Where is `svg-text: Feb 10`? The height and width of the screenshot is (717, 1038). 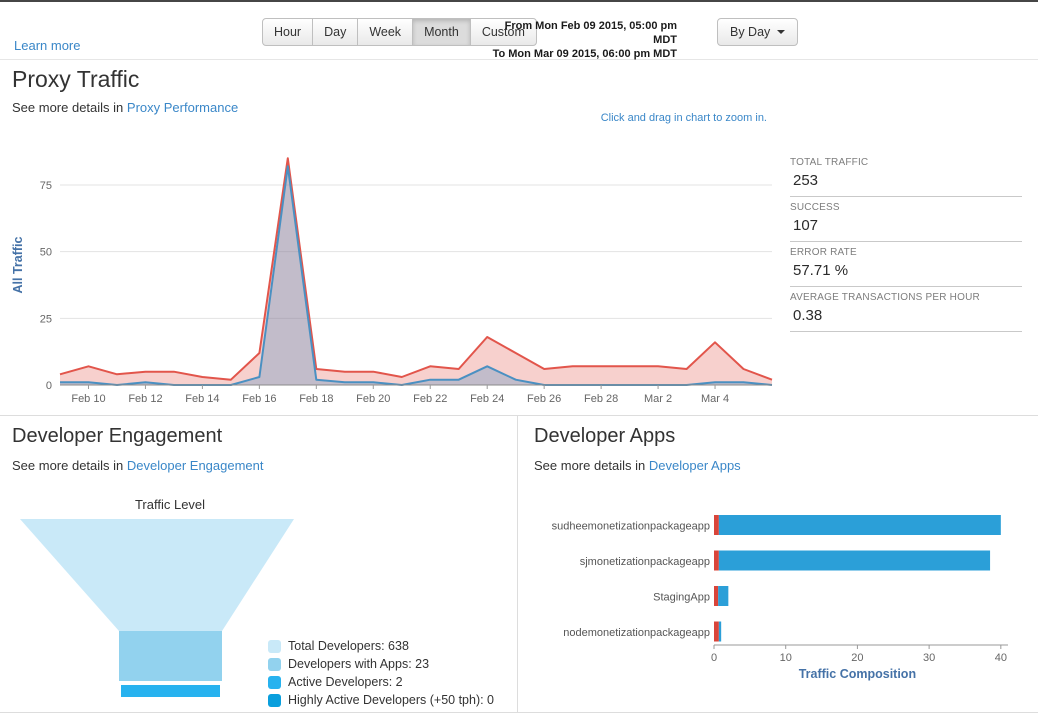 svg-text: Feb 10 is located at coordinates (88, 399).